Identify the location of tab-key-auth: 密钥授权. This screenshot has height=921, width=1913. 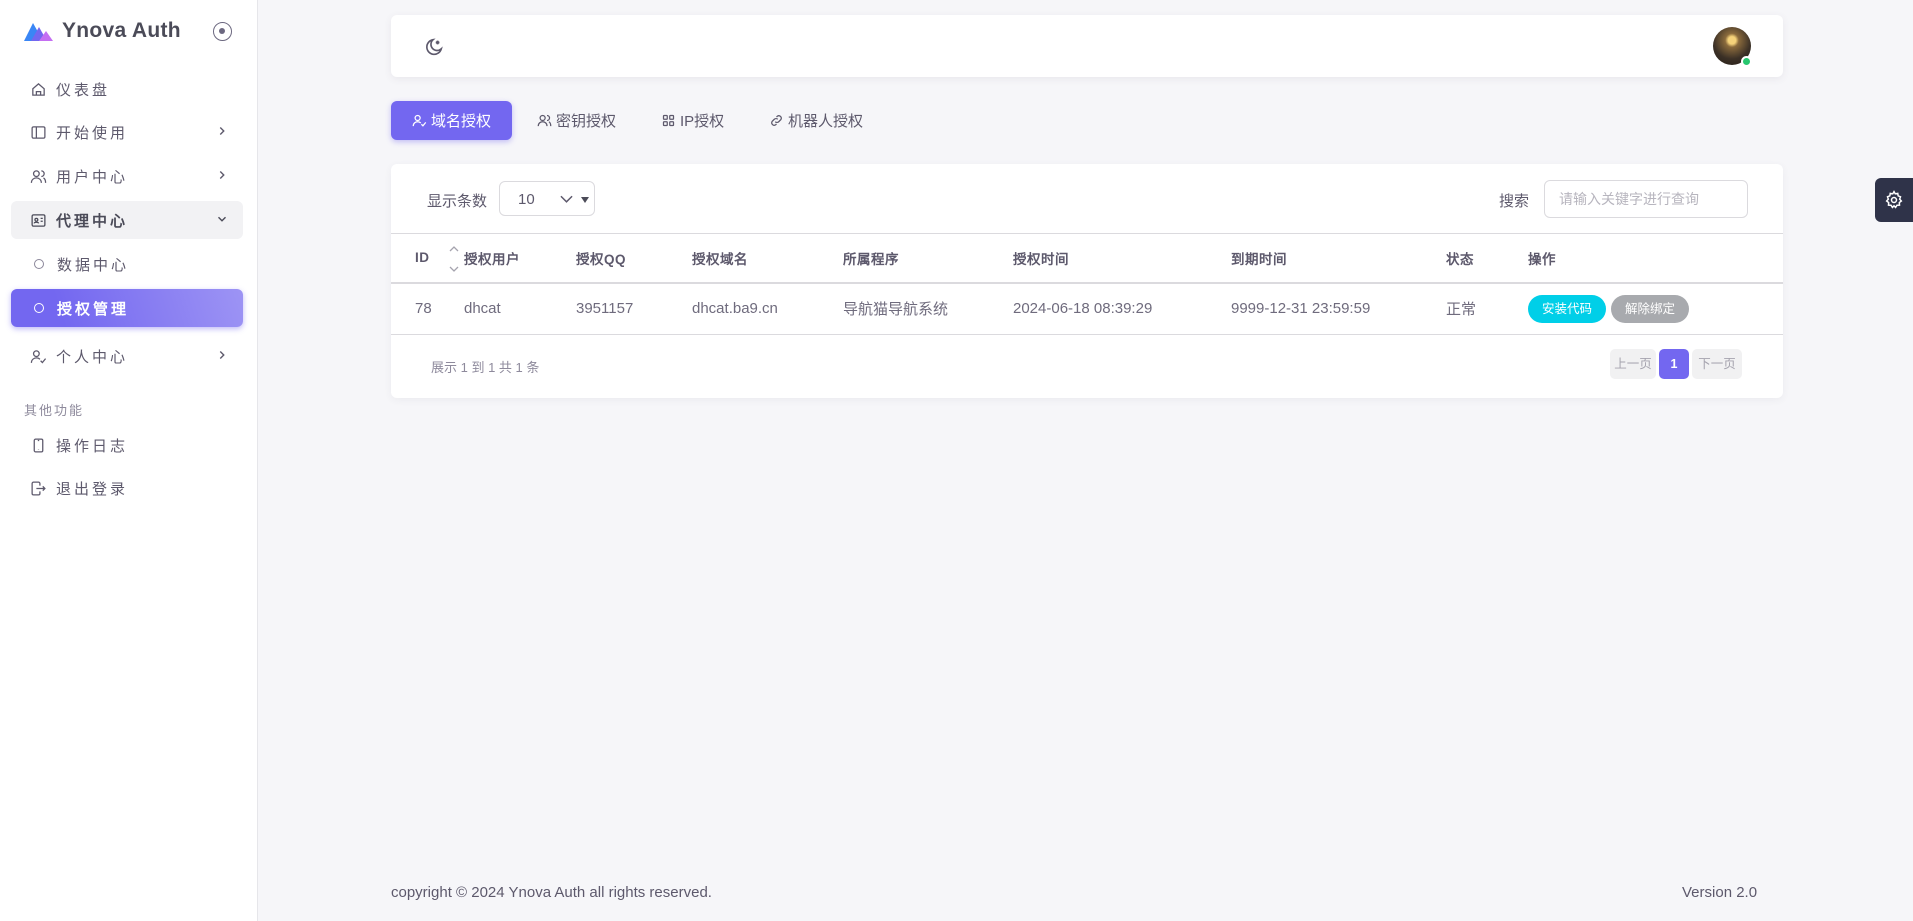
(576, 120).